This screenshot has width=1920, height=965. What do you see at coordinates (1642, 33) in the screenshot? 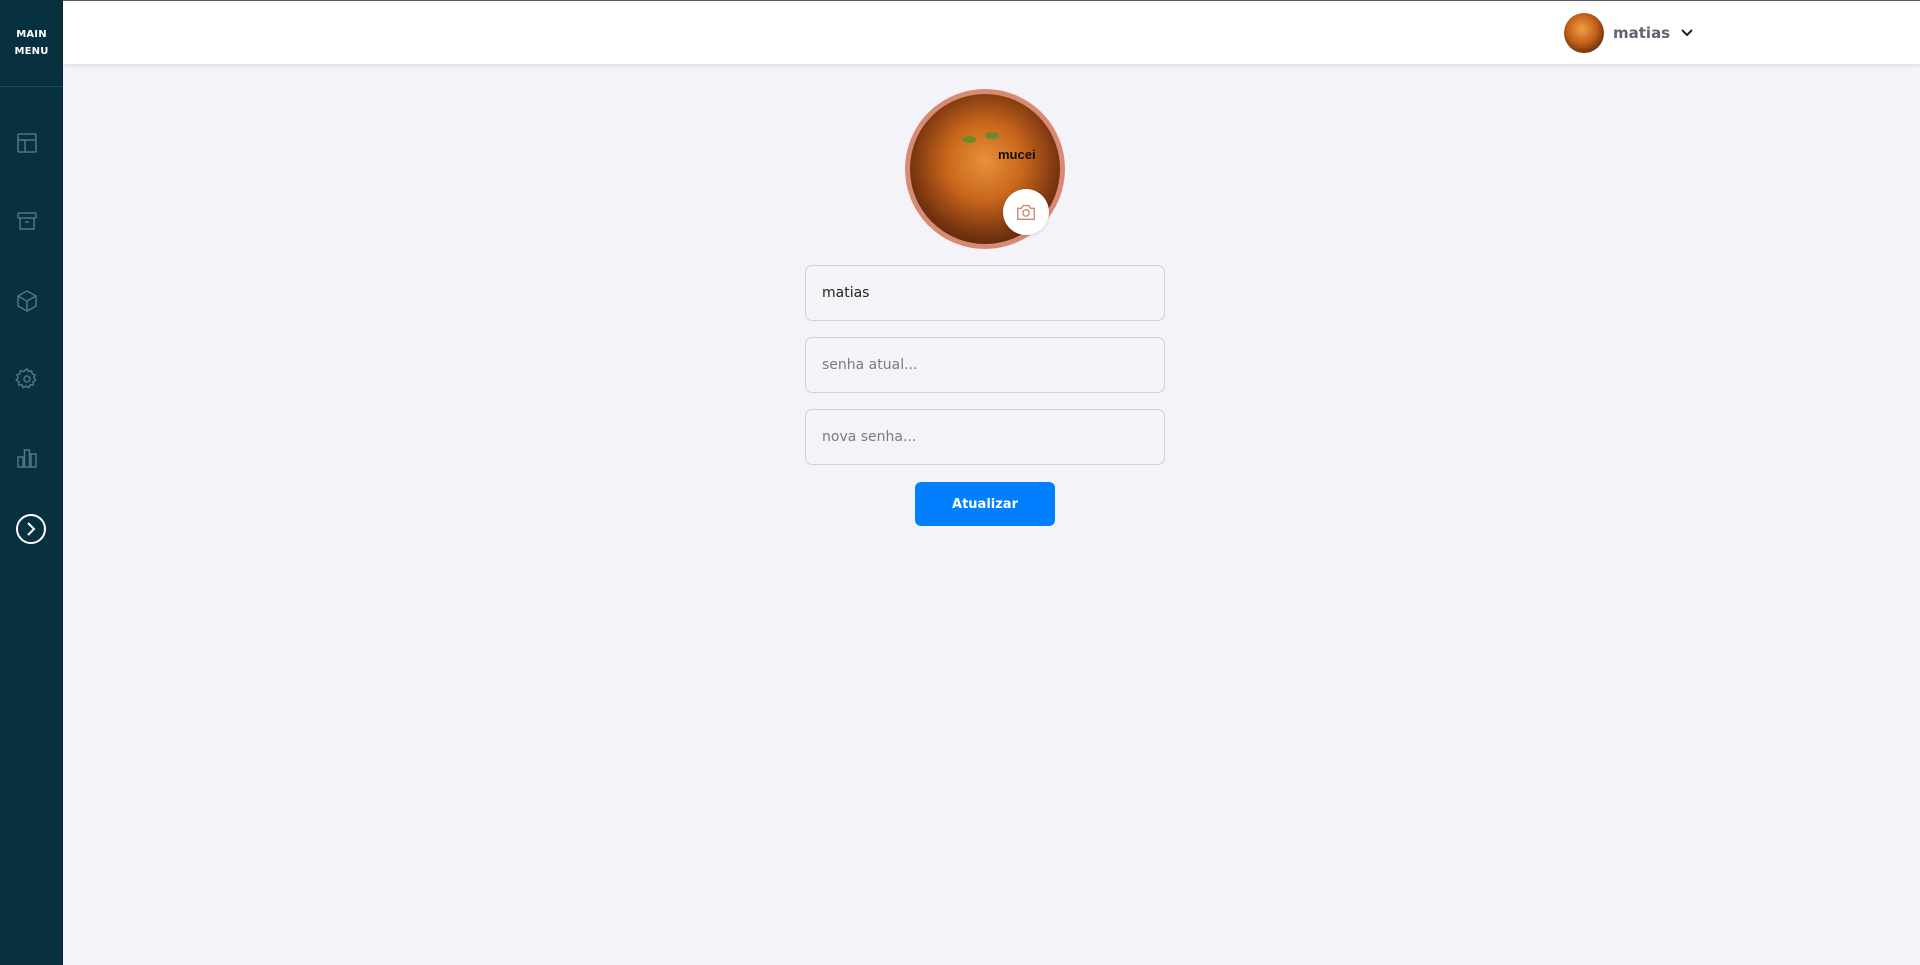
I see `username-label: matias` at bounding box center [1642, 33].